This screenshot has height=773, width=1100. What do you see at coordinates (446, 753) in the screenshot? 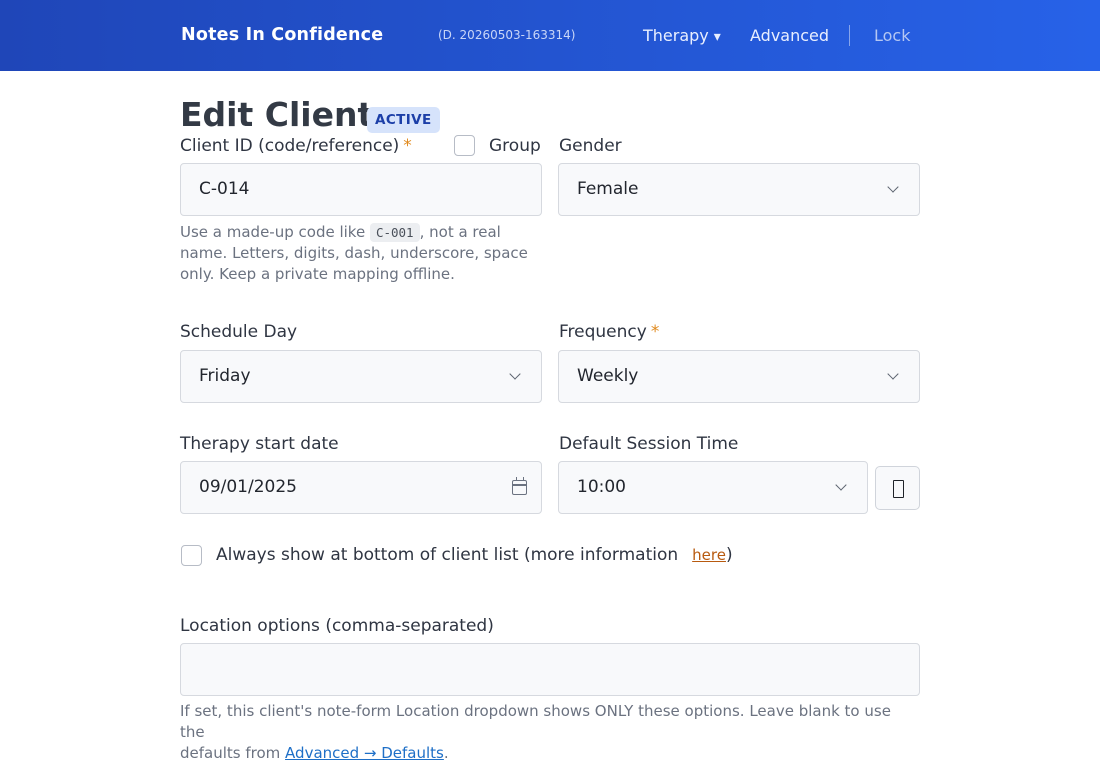
I see `location-help-after: .` at bounding box center [446, 753].